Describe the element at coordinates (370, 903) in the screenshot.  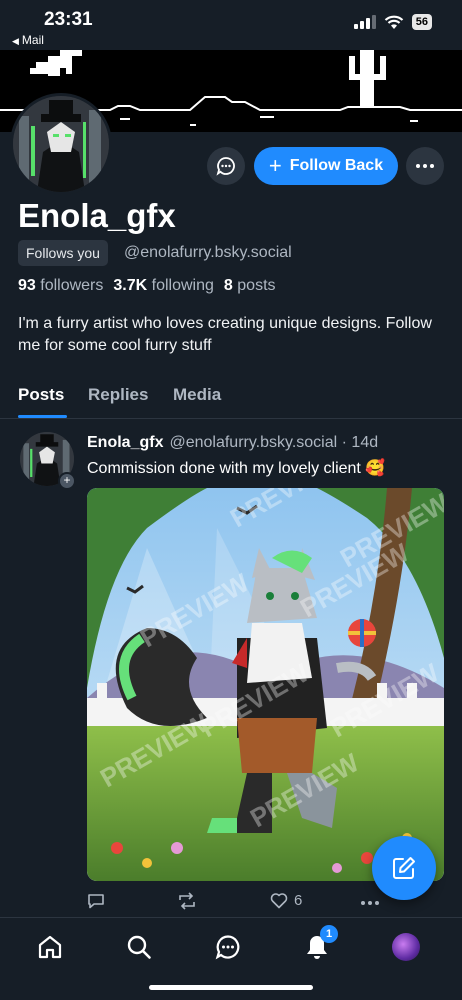
I see `post-more-button` at that location.